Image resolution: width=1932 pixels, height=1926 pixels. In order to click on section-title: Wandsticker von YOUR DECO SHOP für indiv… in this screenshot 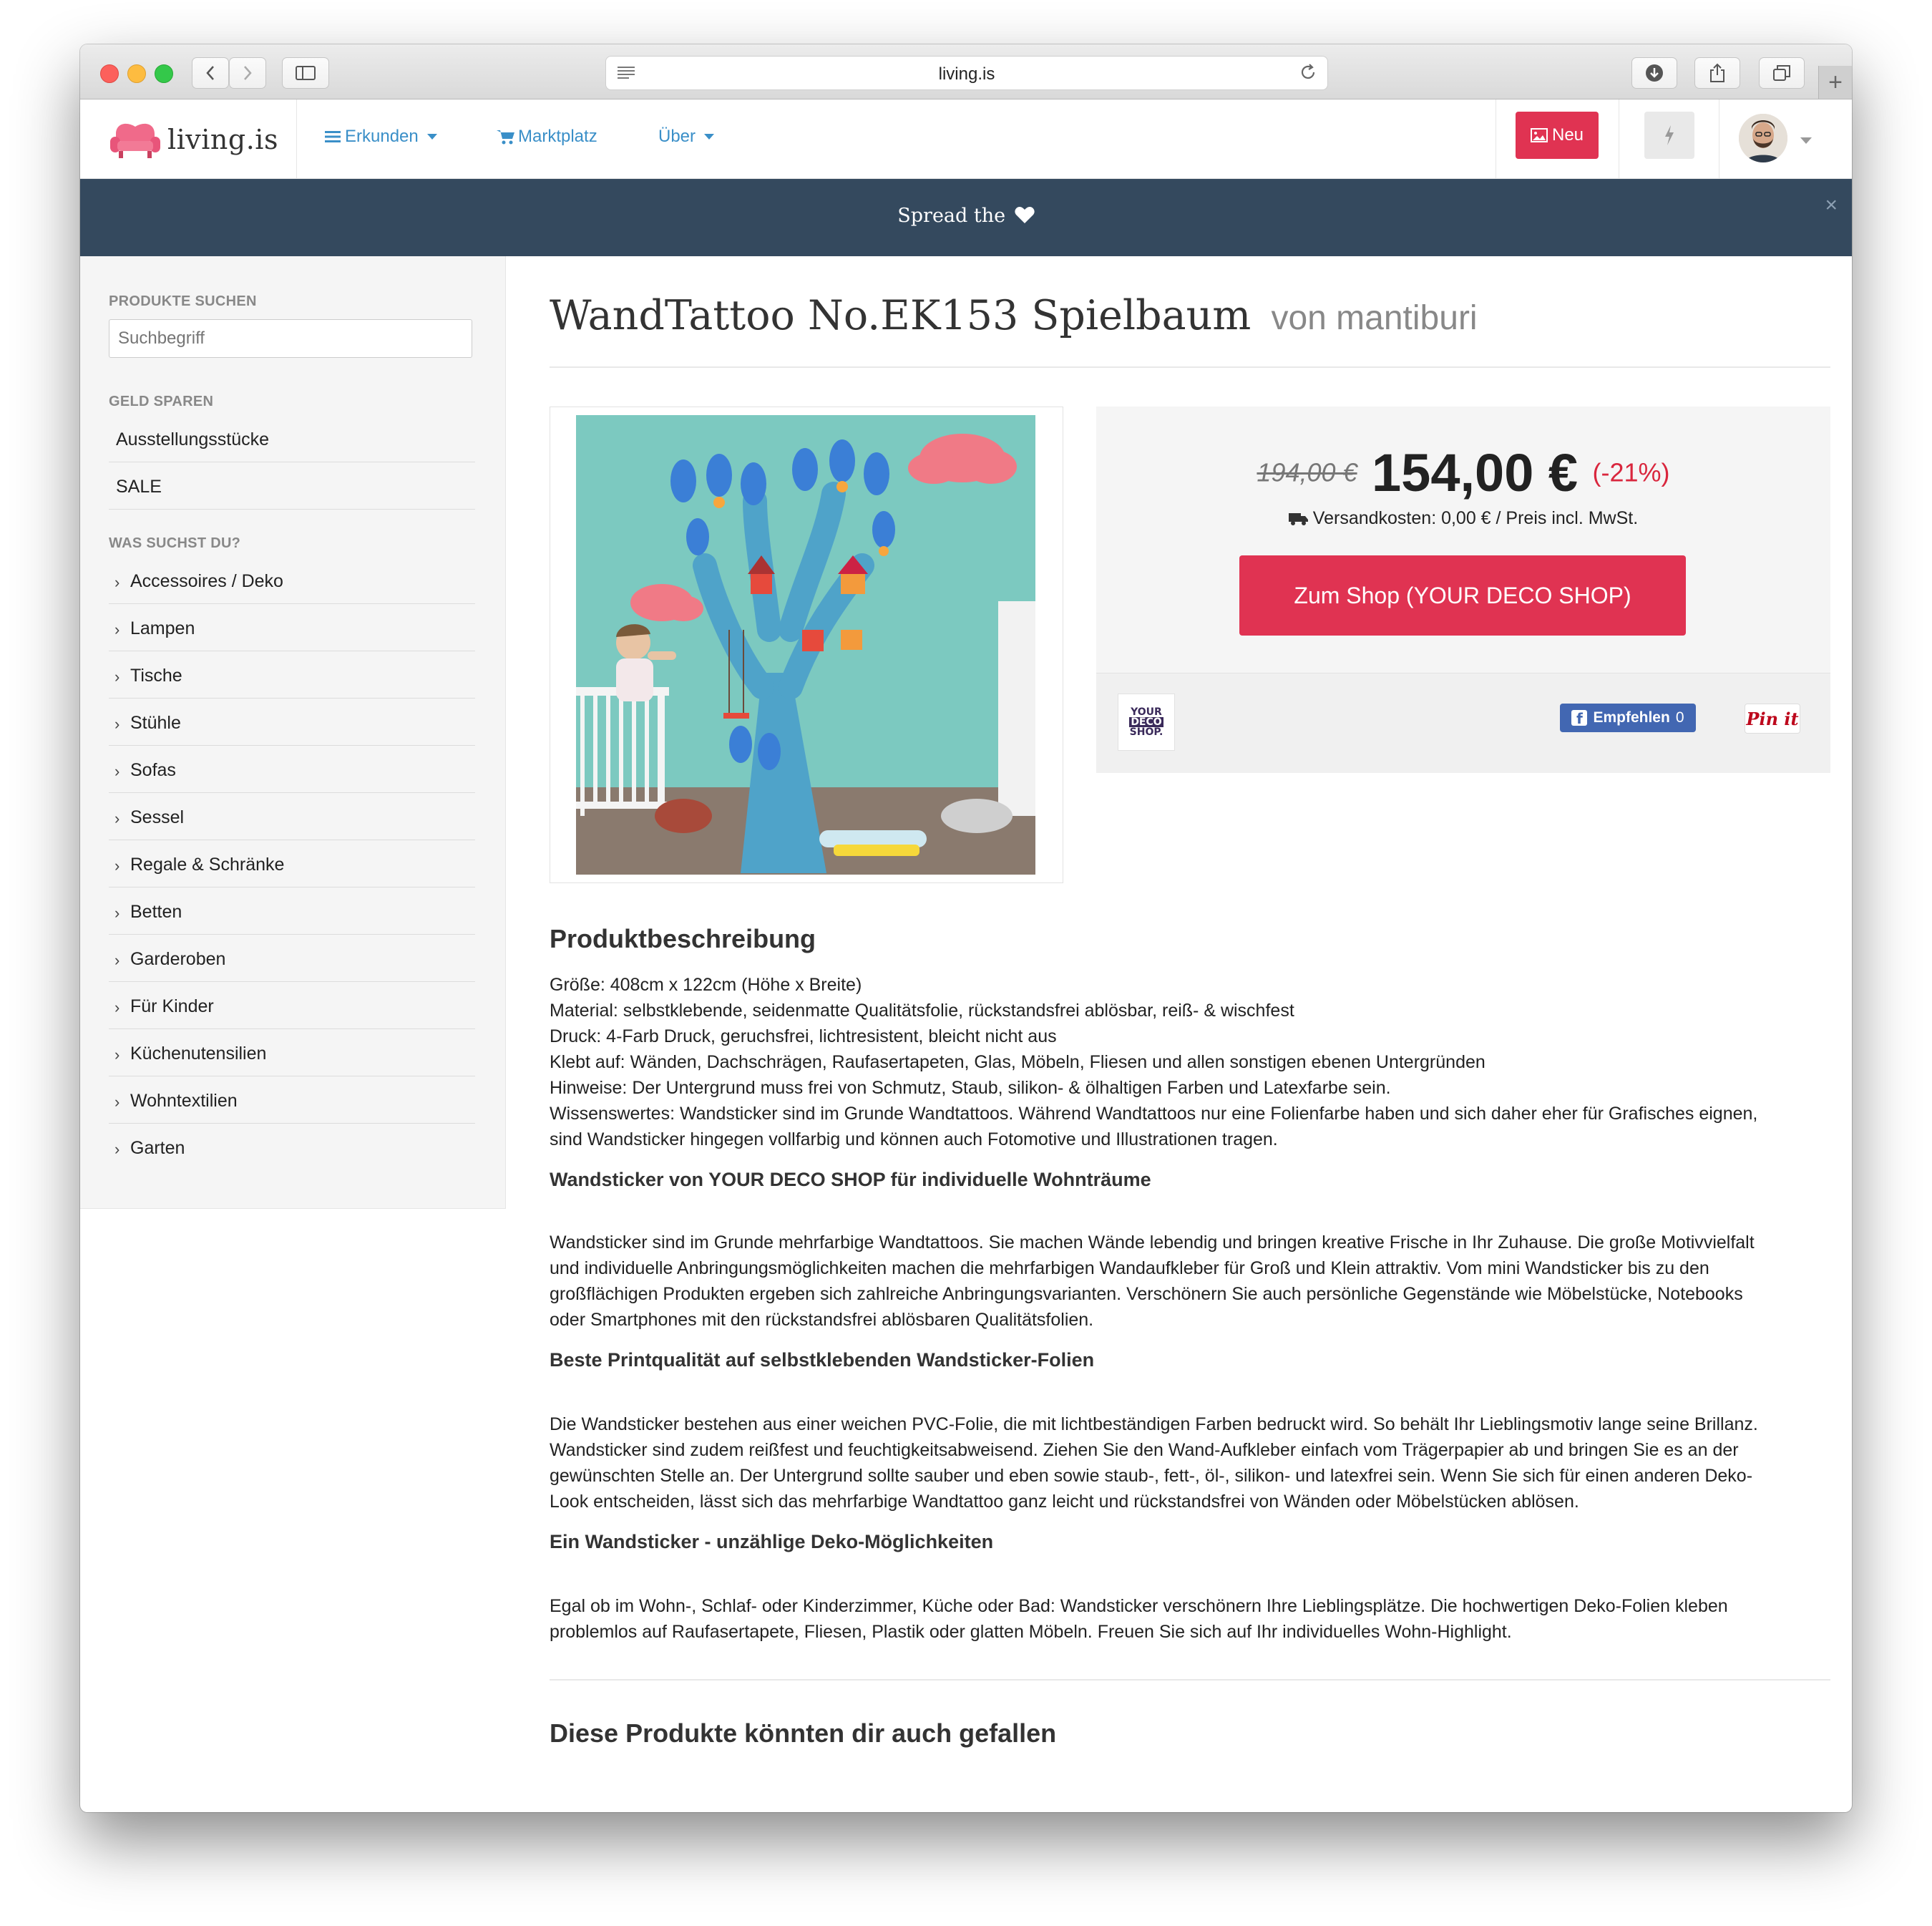, I will do `click(850, 1179)`.